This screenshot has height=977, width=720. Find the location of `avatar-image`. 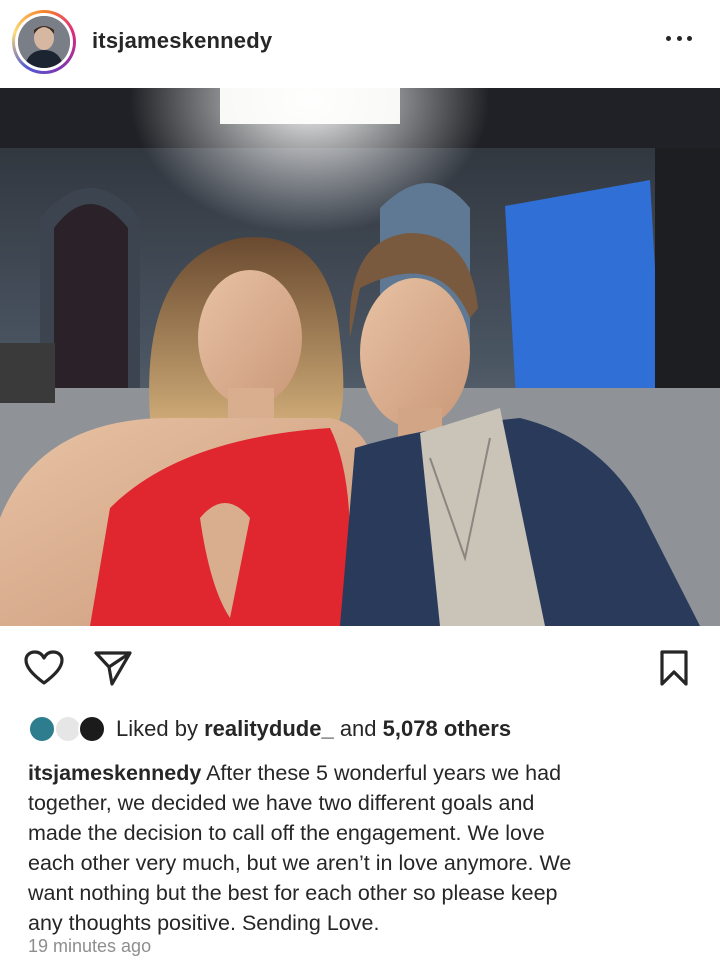

avatar-image is located at coordinates (44, 42).